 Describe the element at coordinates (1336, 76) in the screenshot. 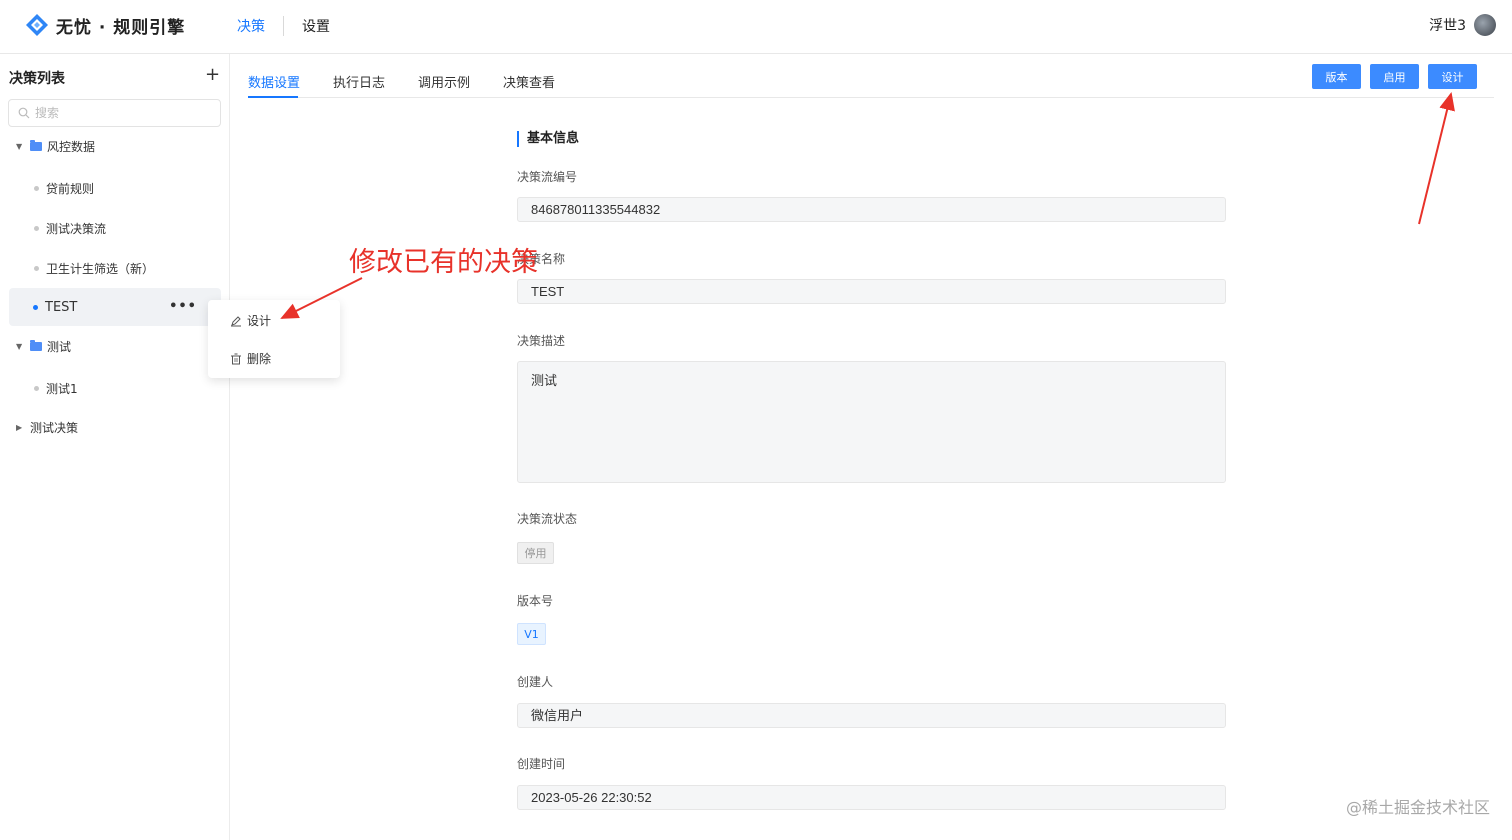

I see `version-button: 版本` at that location.